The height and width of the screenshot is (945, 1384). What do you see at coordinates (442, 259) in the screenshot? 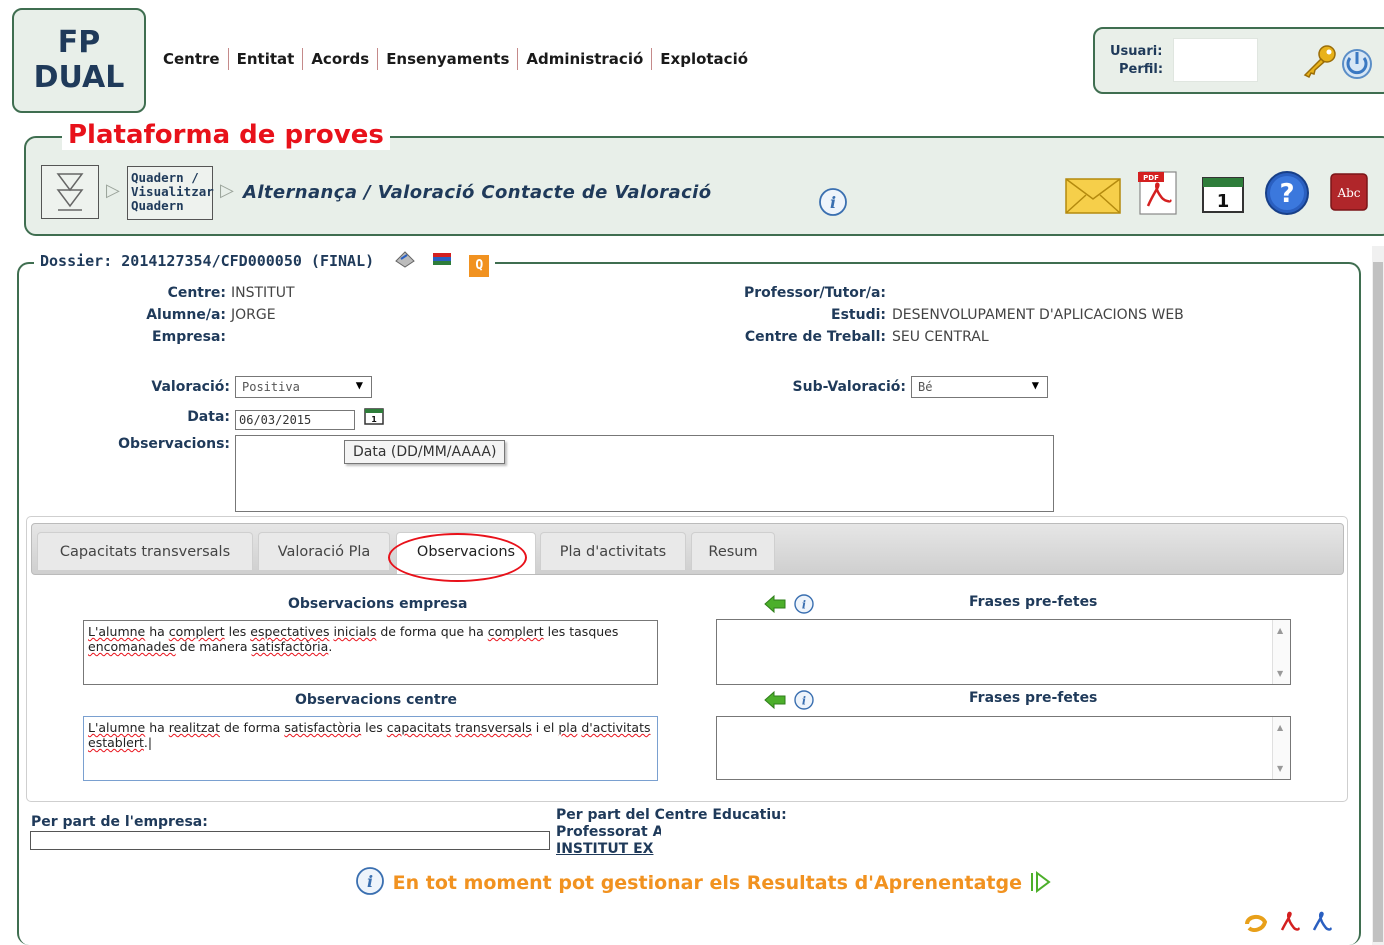
I see `books-icon` at bounding box center [442, 259].